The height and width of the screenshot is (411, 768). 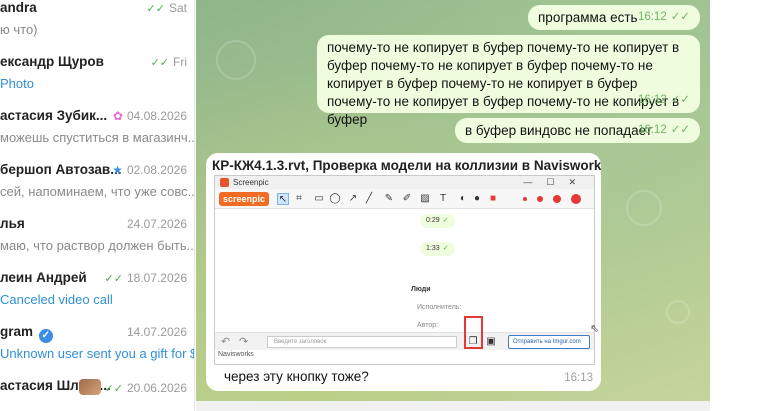 What do you see at coordinates (45, 336) in the screenshot?
I see `verified-badge-icon: ✓` at bounding box center [45, 336].